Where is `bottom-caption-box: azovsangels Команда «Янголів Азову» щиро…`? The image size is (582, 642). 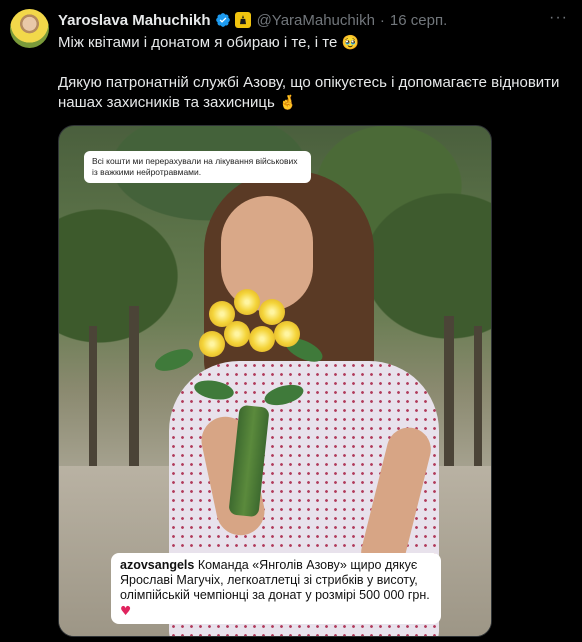
bottom-caption-box: azovsangels Команда «Янголів Азову» щиро… is located at coordinates (276, 588).